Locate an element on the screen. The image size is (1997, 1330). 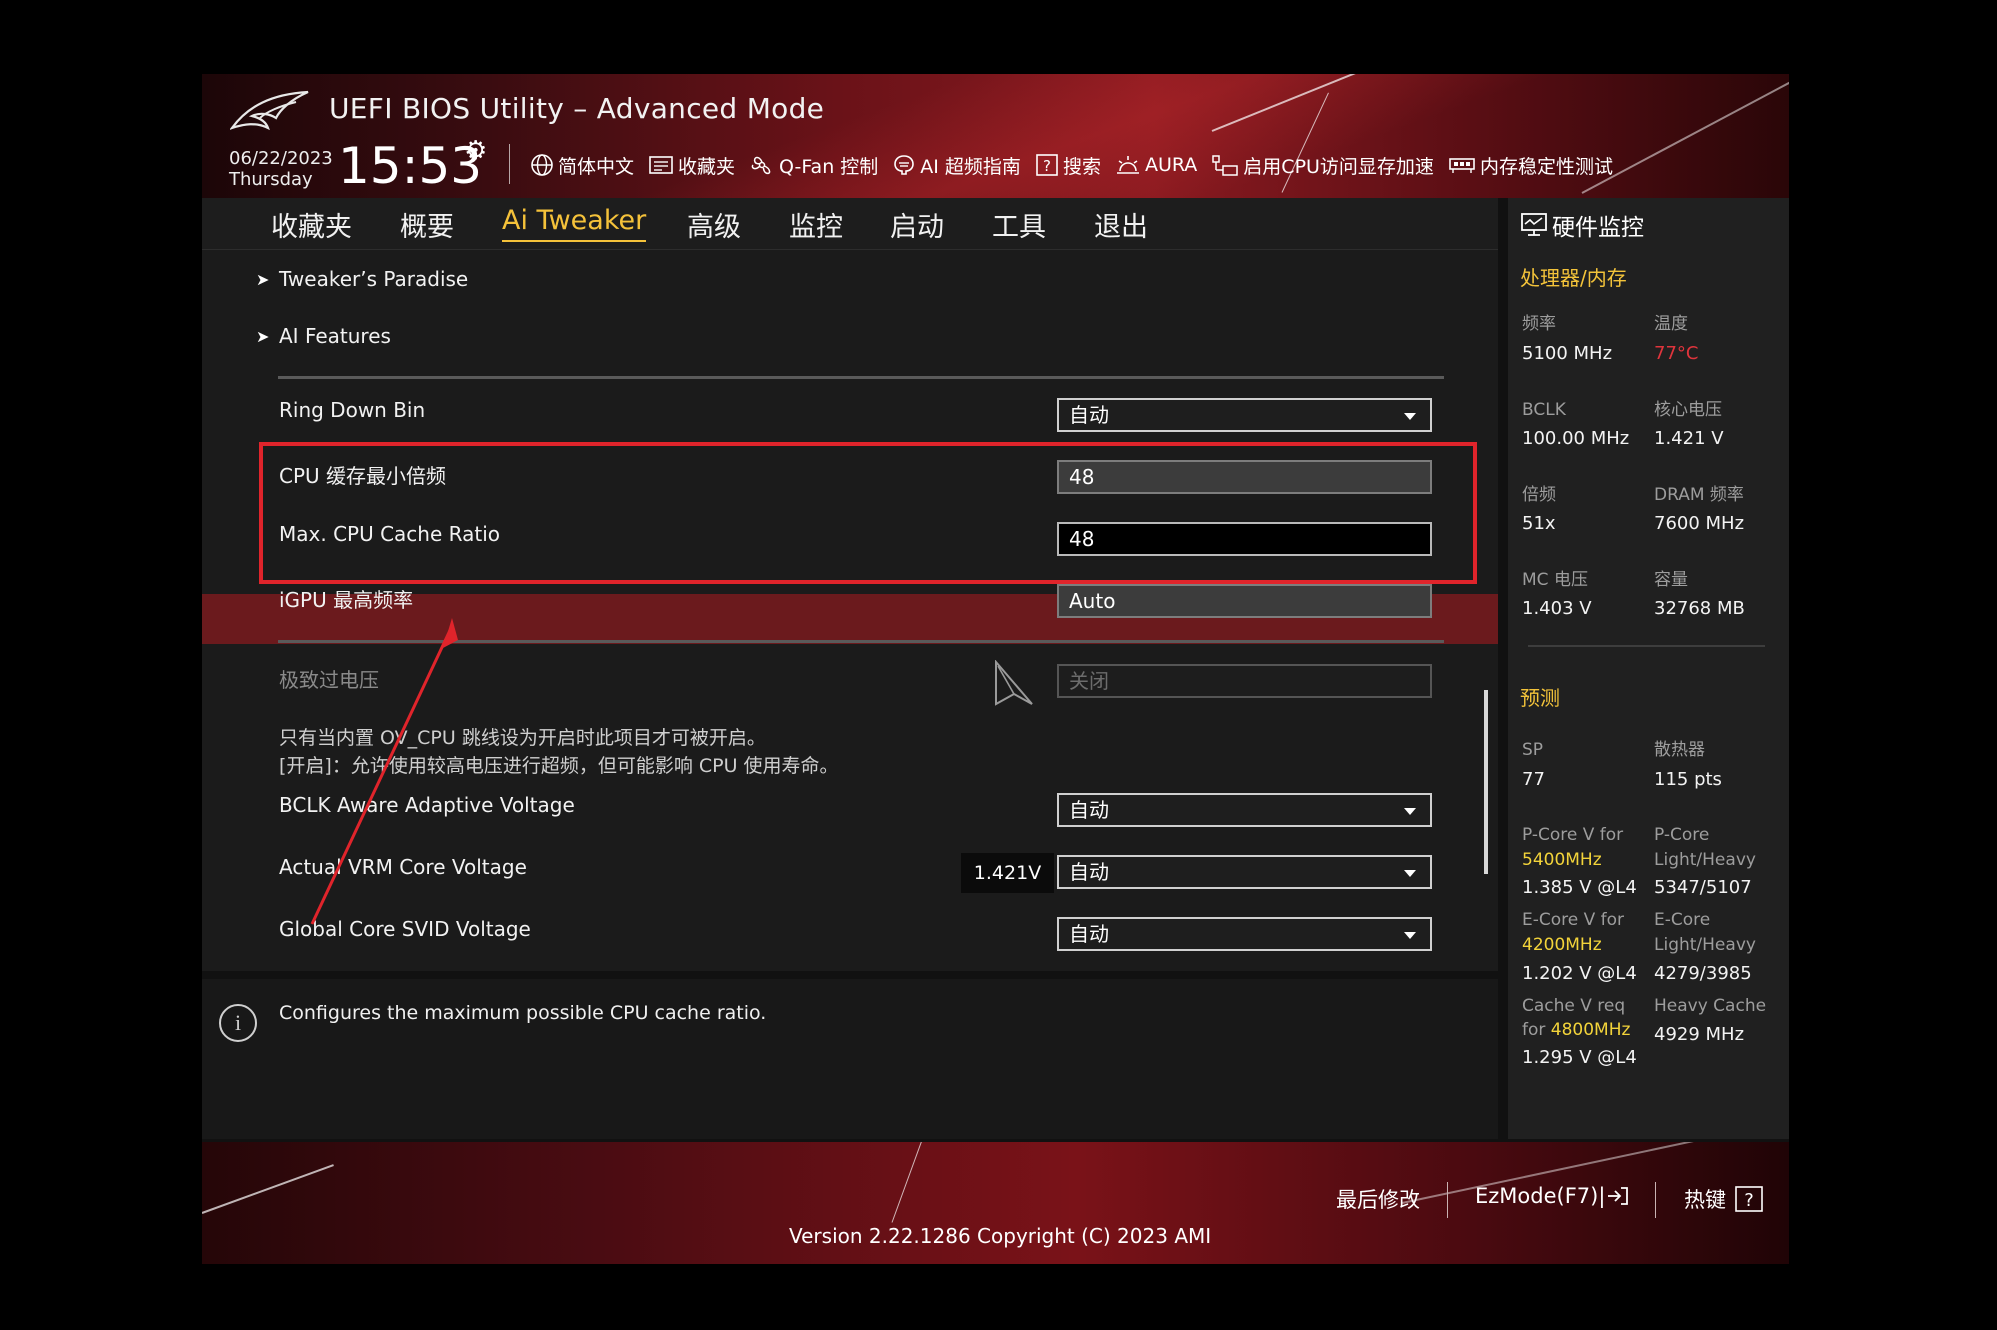
cache-v-for-line: for 4800MHz is located at coordinates (1576, 1030).